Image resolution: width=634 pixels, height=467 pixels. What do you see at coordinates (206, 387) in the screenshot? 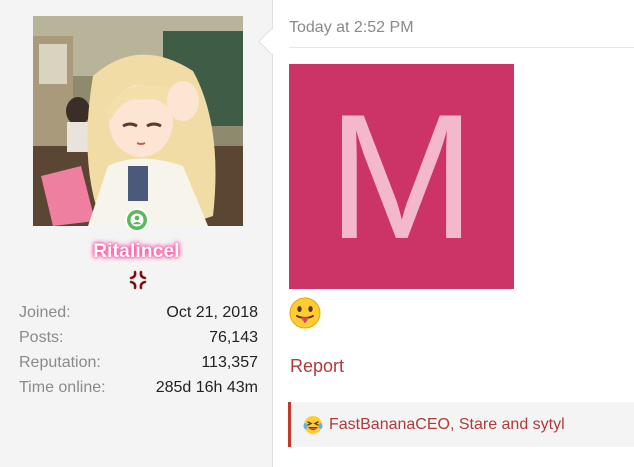
I see `stat-value: 285d 16h 43m` at bounding box center [206, 387].